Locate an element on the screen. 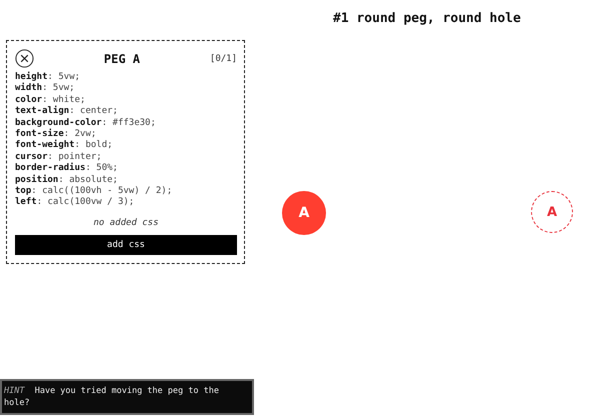  css-declaration: top: calc((100vh - 5vw) / 2); is located at coordinates (94, 191).